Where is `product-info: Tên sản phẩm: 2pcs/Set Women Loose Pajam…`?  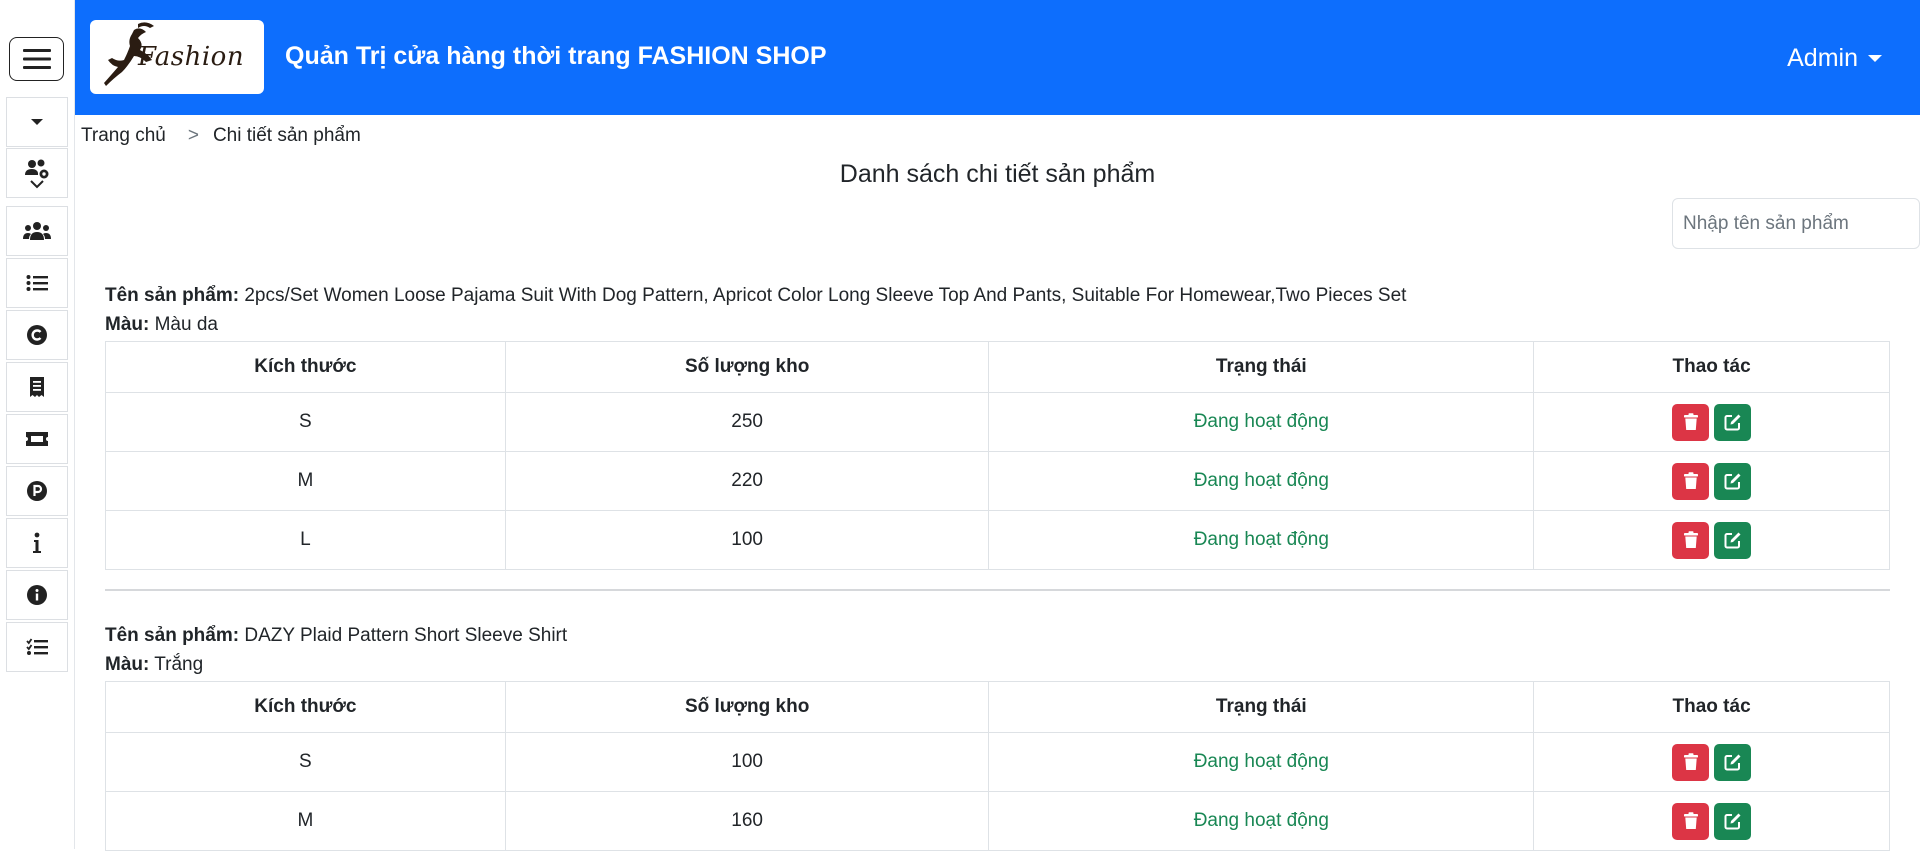
product-info: Tên sản phẩm: 2pcs/Set Women Loose Pajam… is located at coordinates (997, 310).